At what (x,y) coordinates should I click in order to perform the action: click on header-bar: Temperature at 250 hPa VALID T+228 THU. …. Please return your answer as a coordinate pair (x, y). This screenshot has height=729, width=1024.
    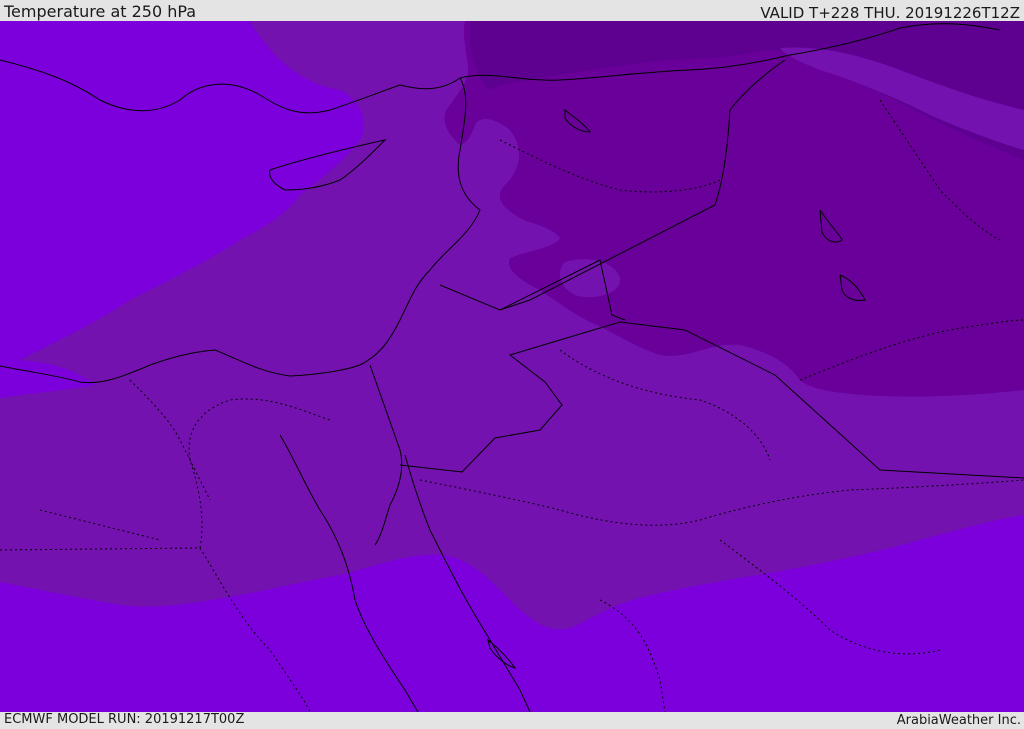
    Looking at the image, I should click on (512, 10).